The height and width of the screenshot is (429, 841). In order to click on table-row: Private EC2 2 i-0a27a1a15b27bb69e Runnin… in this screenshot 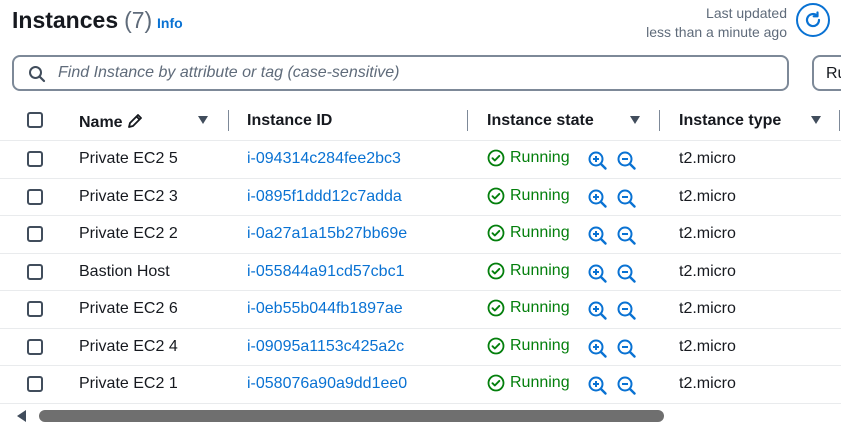, I will do `click(420, 235)`.